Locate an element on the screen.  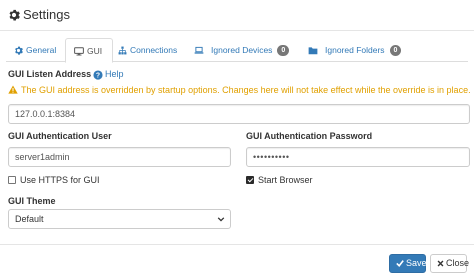
folder-icon is located at coordinates (313, 51).